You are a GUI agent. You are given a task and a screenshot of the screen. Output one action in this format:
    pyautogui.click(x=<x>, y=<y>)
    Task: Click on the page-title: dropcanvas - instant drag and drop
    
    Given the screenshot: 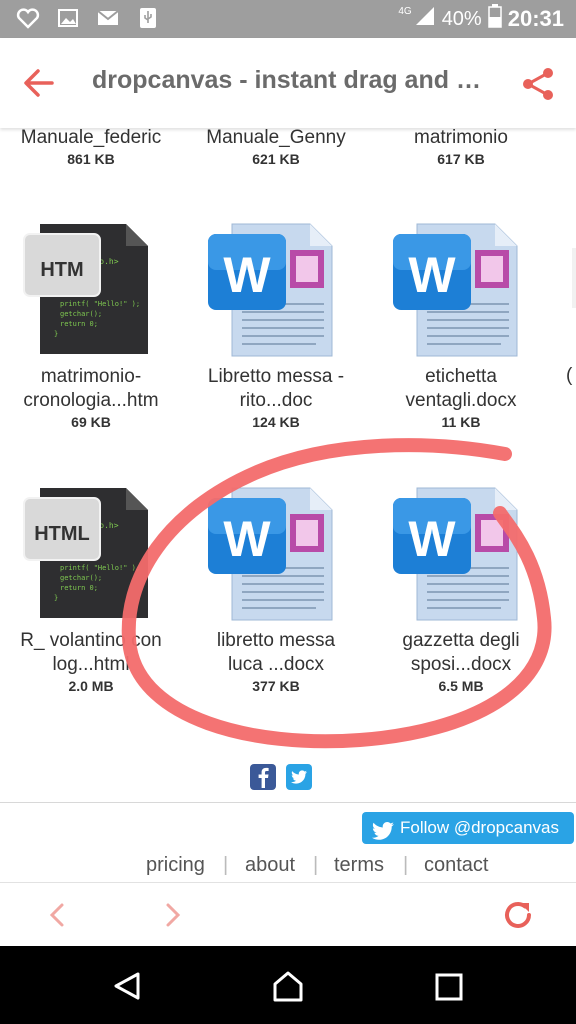 What is the action you would take?
    pyautogui.click(x=292, y=80)
    